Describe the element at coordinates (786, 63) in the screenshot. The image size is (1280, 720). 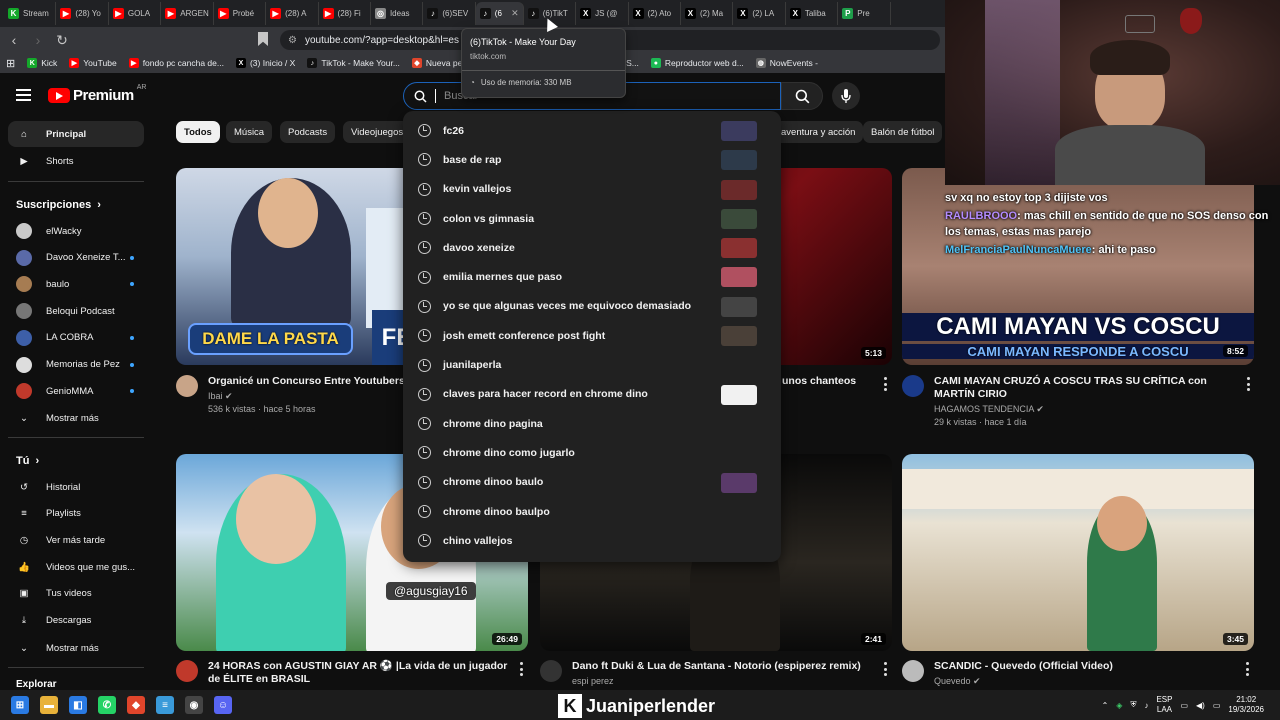
I see `bookmark-item: ◍ NowEvents -` at that location.